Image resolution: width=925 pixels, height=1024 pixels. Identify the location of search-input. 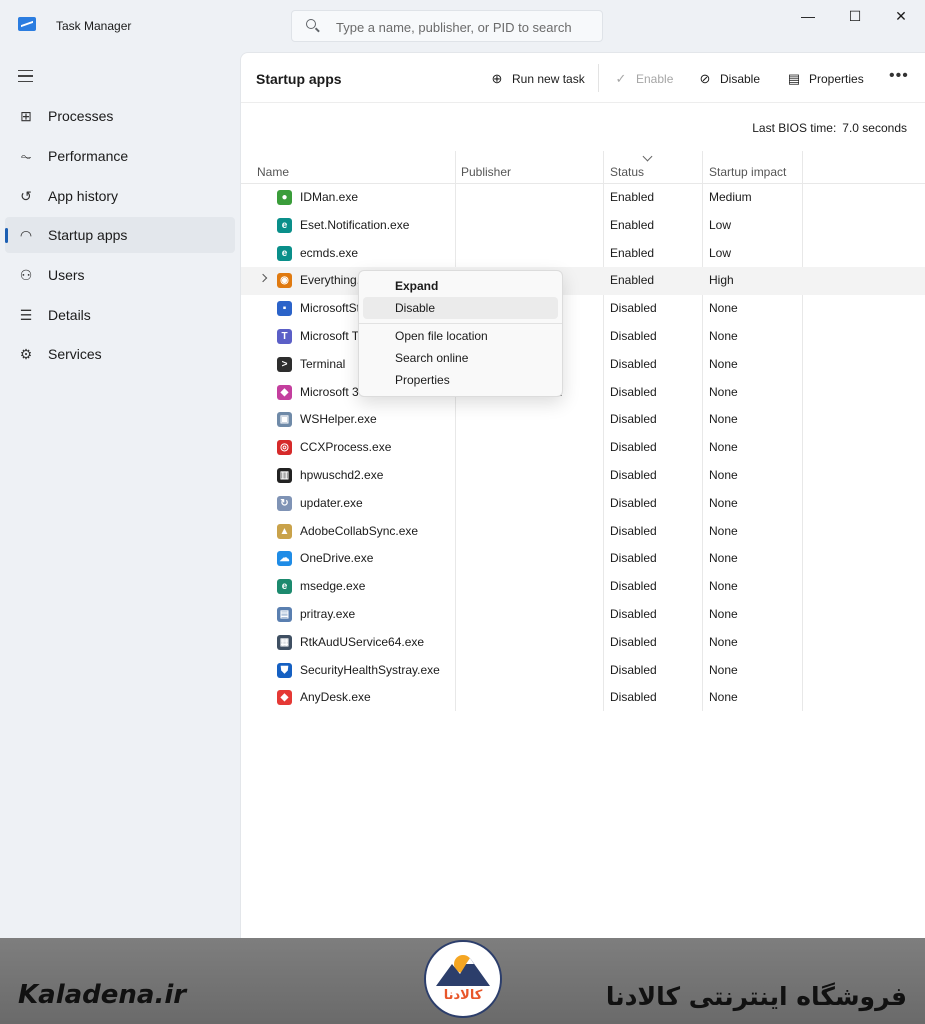
(463, 27).